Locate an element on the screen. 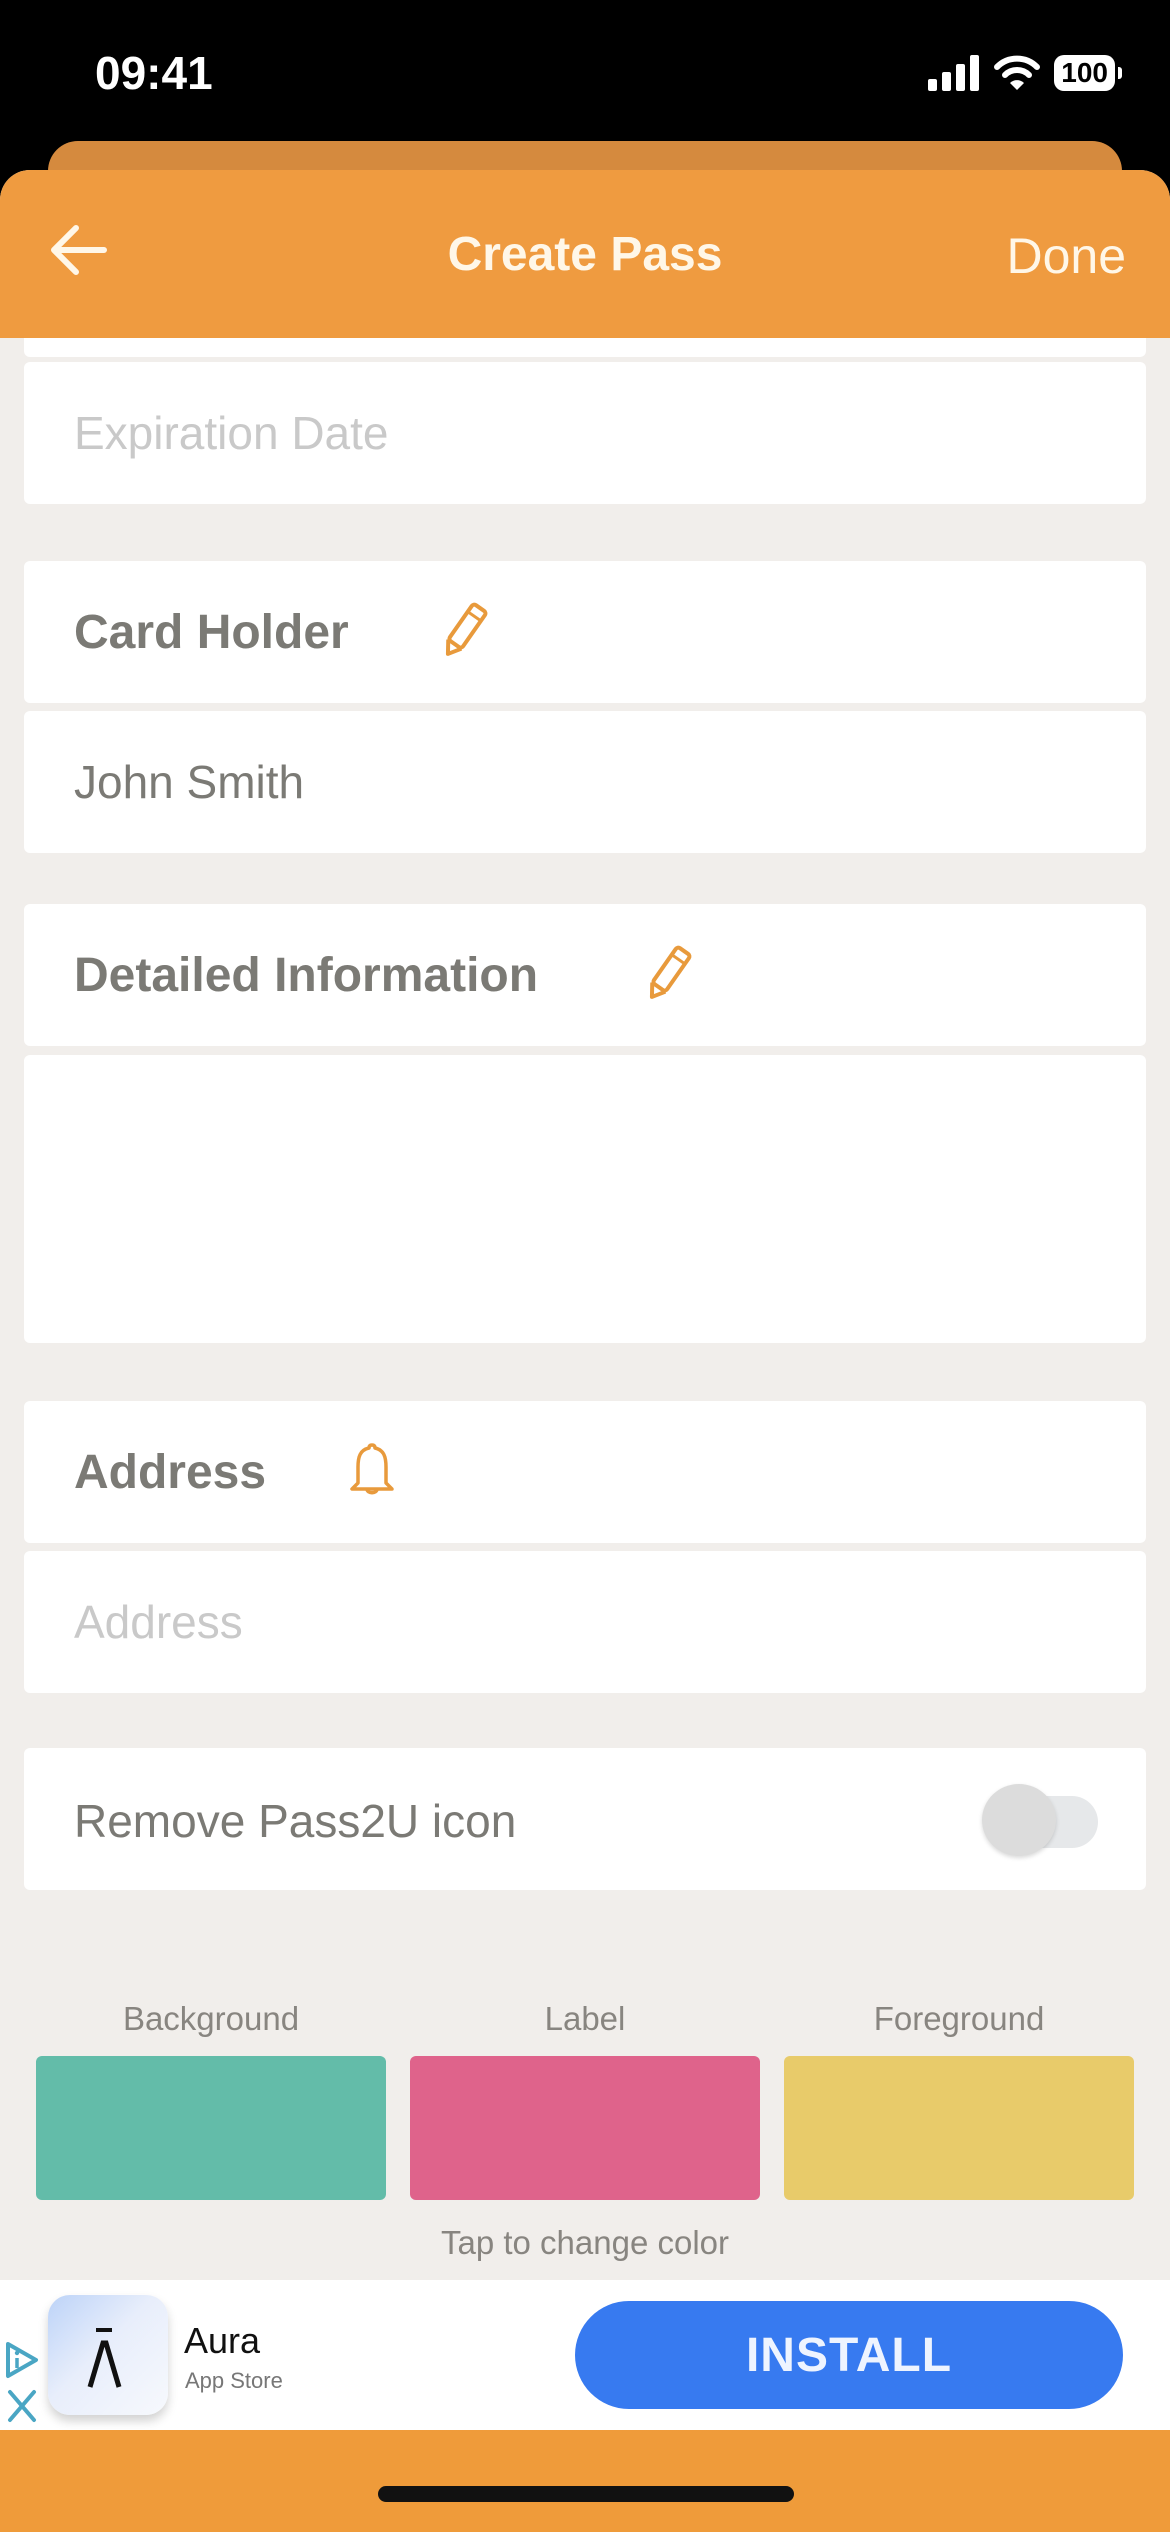  ad-app-icon is located at coordinates (108, 2355).